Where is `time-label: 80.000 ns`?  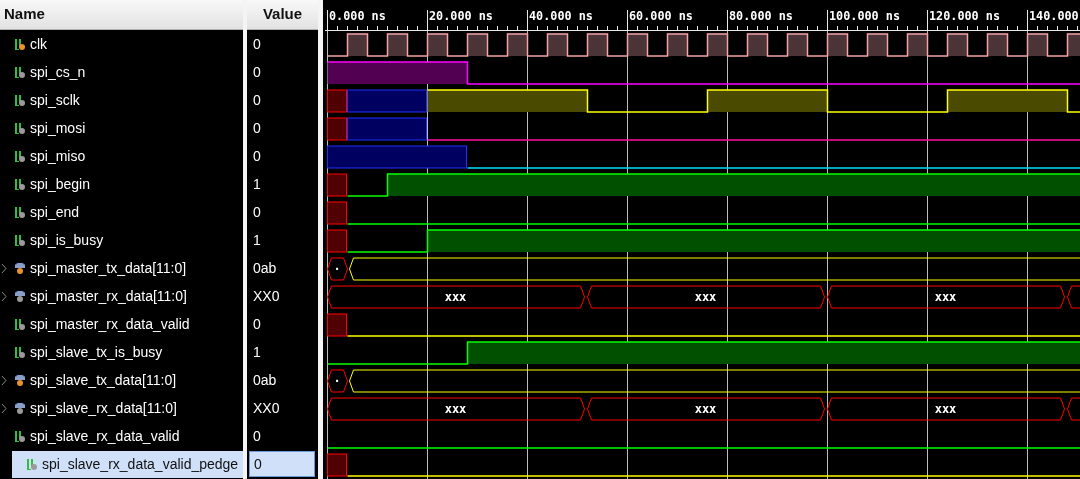
time-label: 80.000 ns is located at coordinates (761, 16).